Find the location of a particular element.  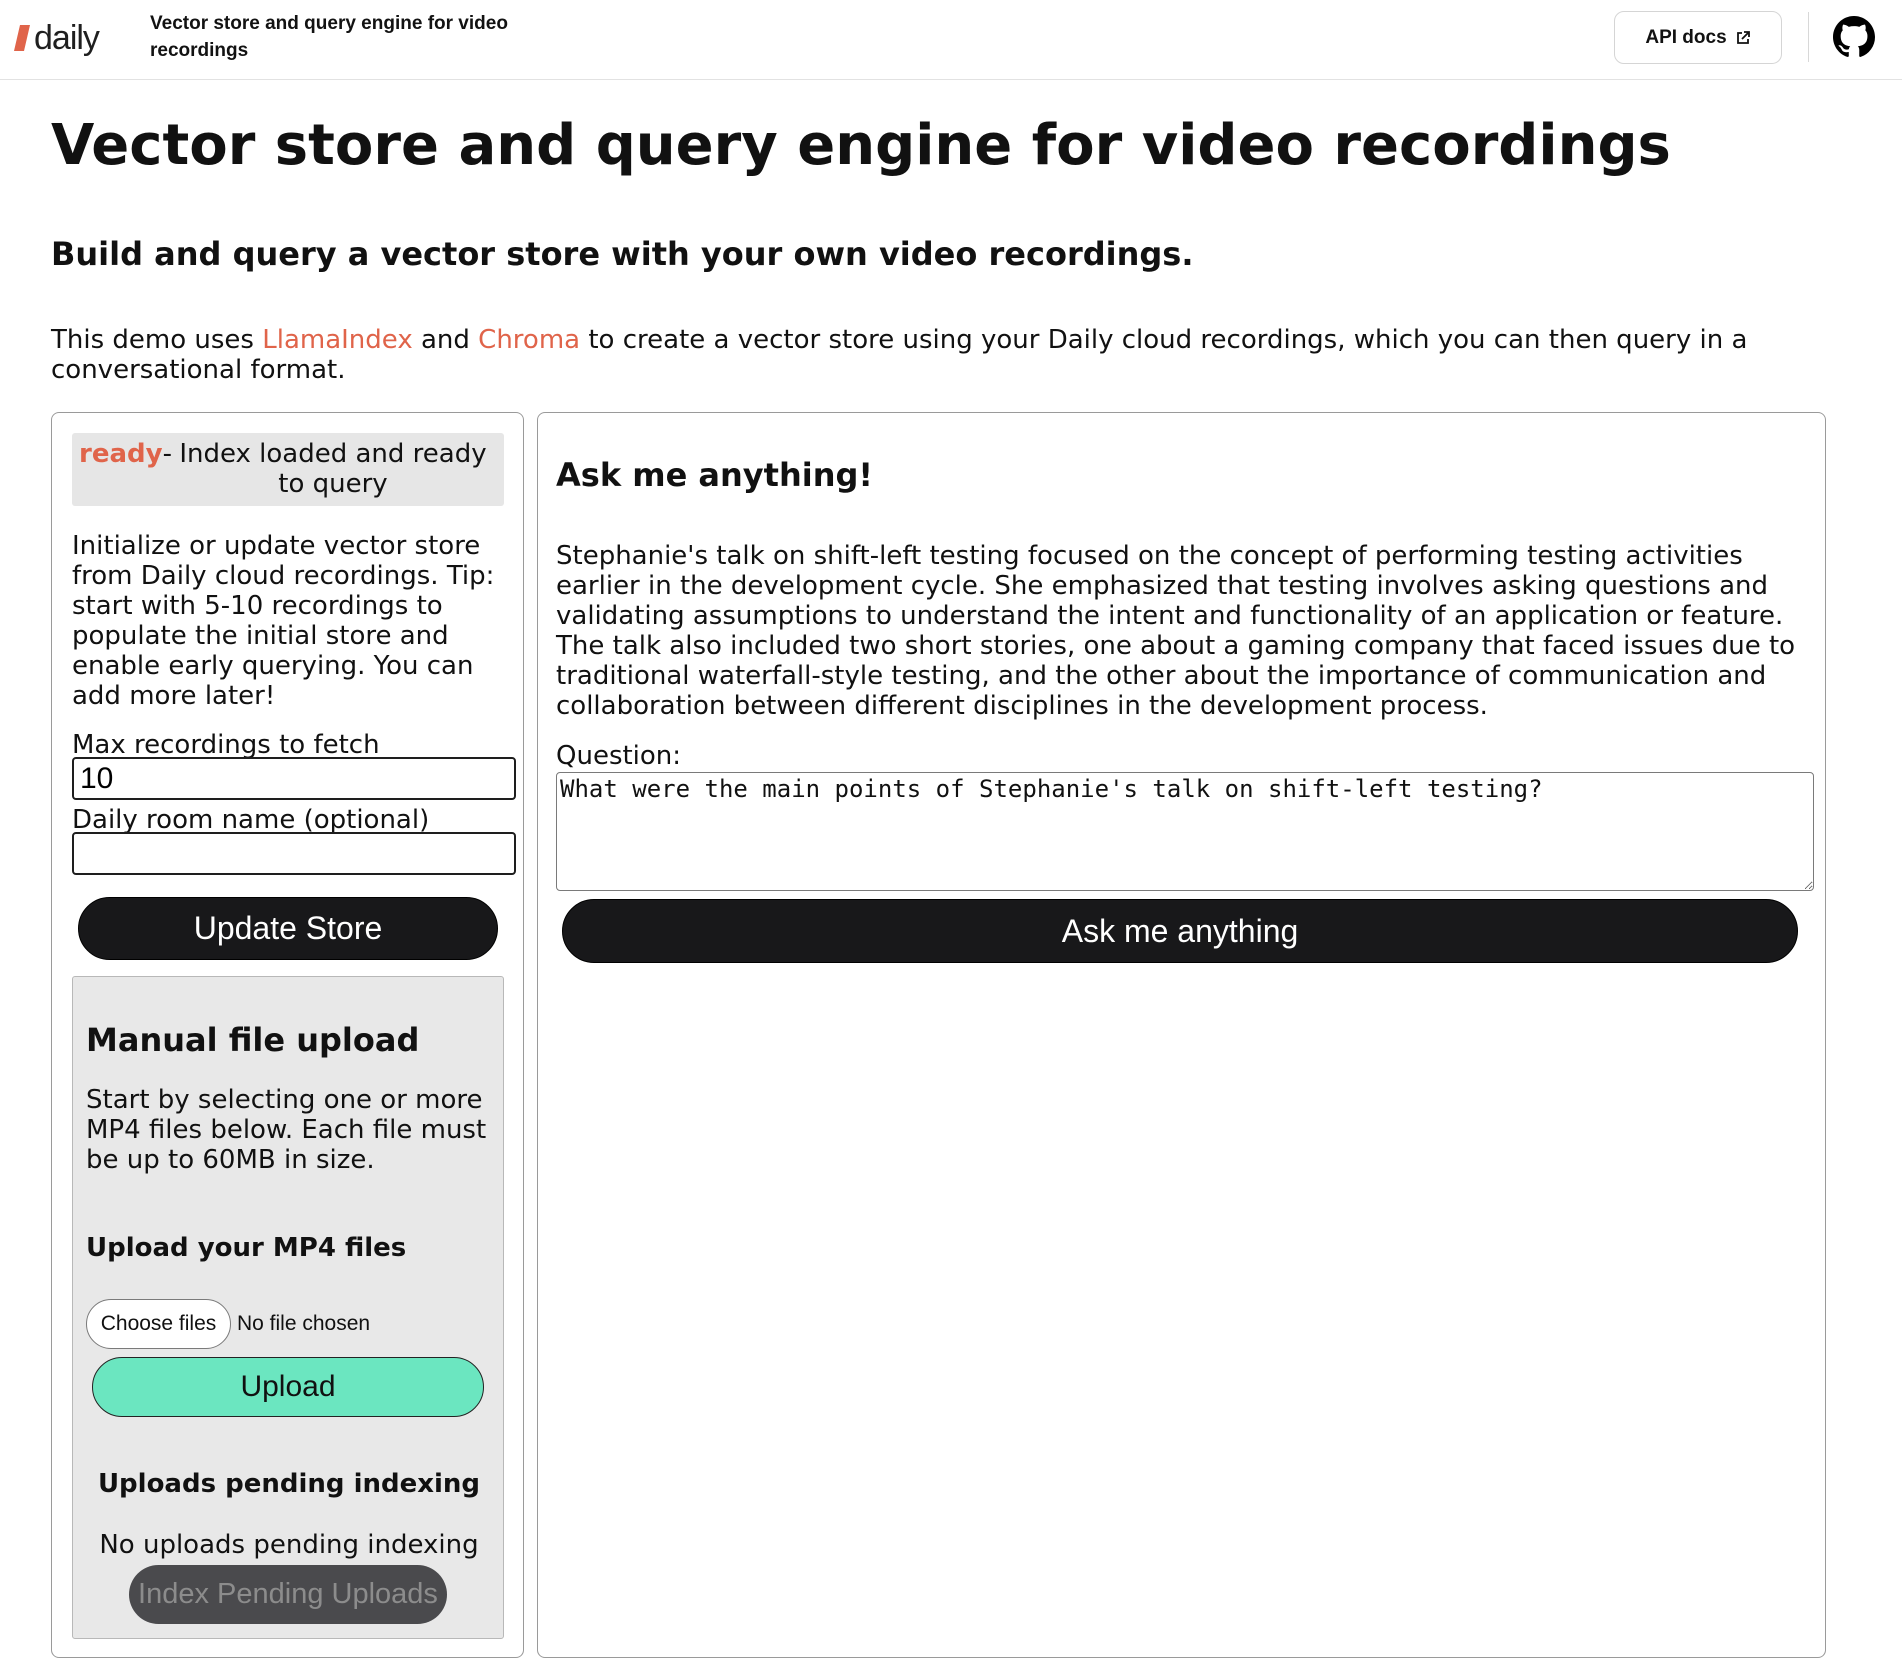

daily-logo: daily is located at coordinates (57, 38).